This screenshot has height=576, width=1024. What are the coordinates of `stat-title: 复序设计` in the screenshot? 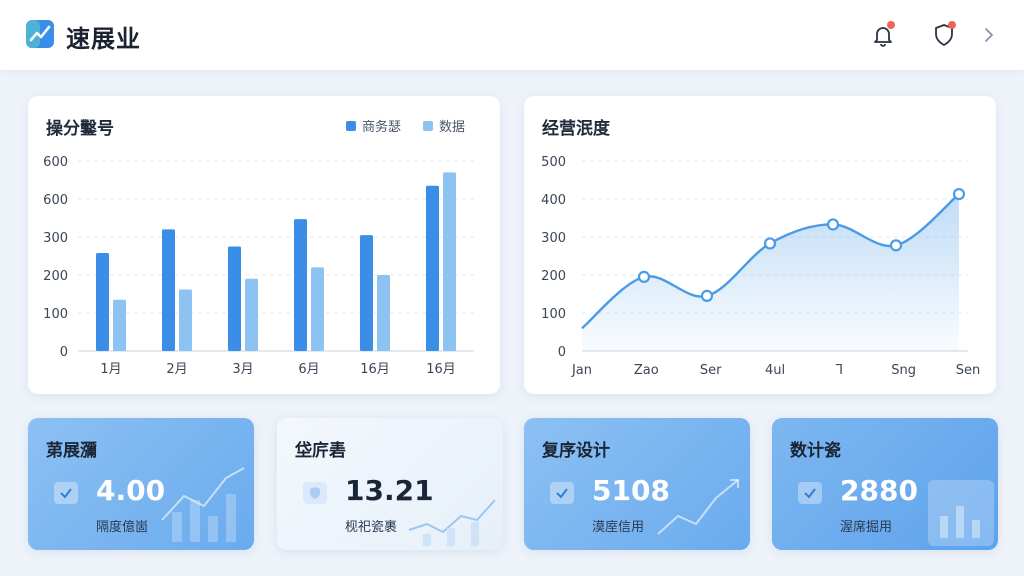 It's located at (576, 451).